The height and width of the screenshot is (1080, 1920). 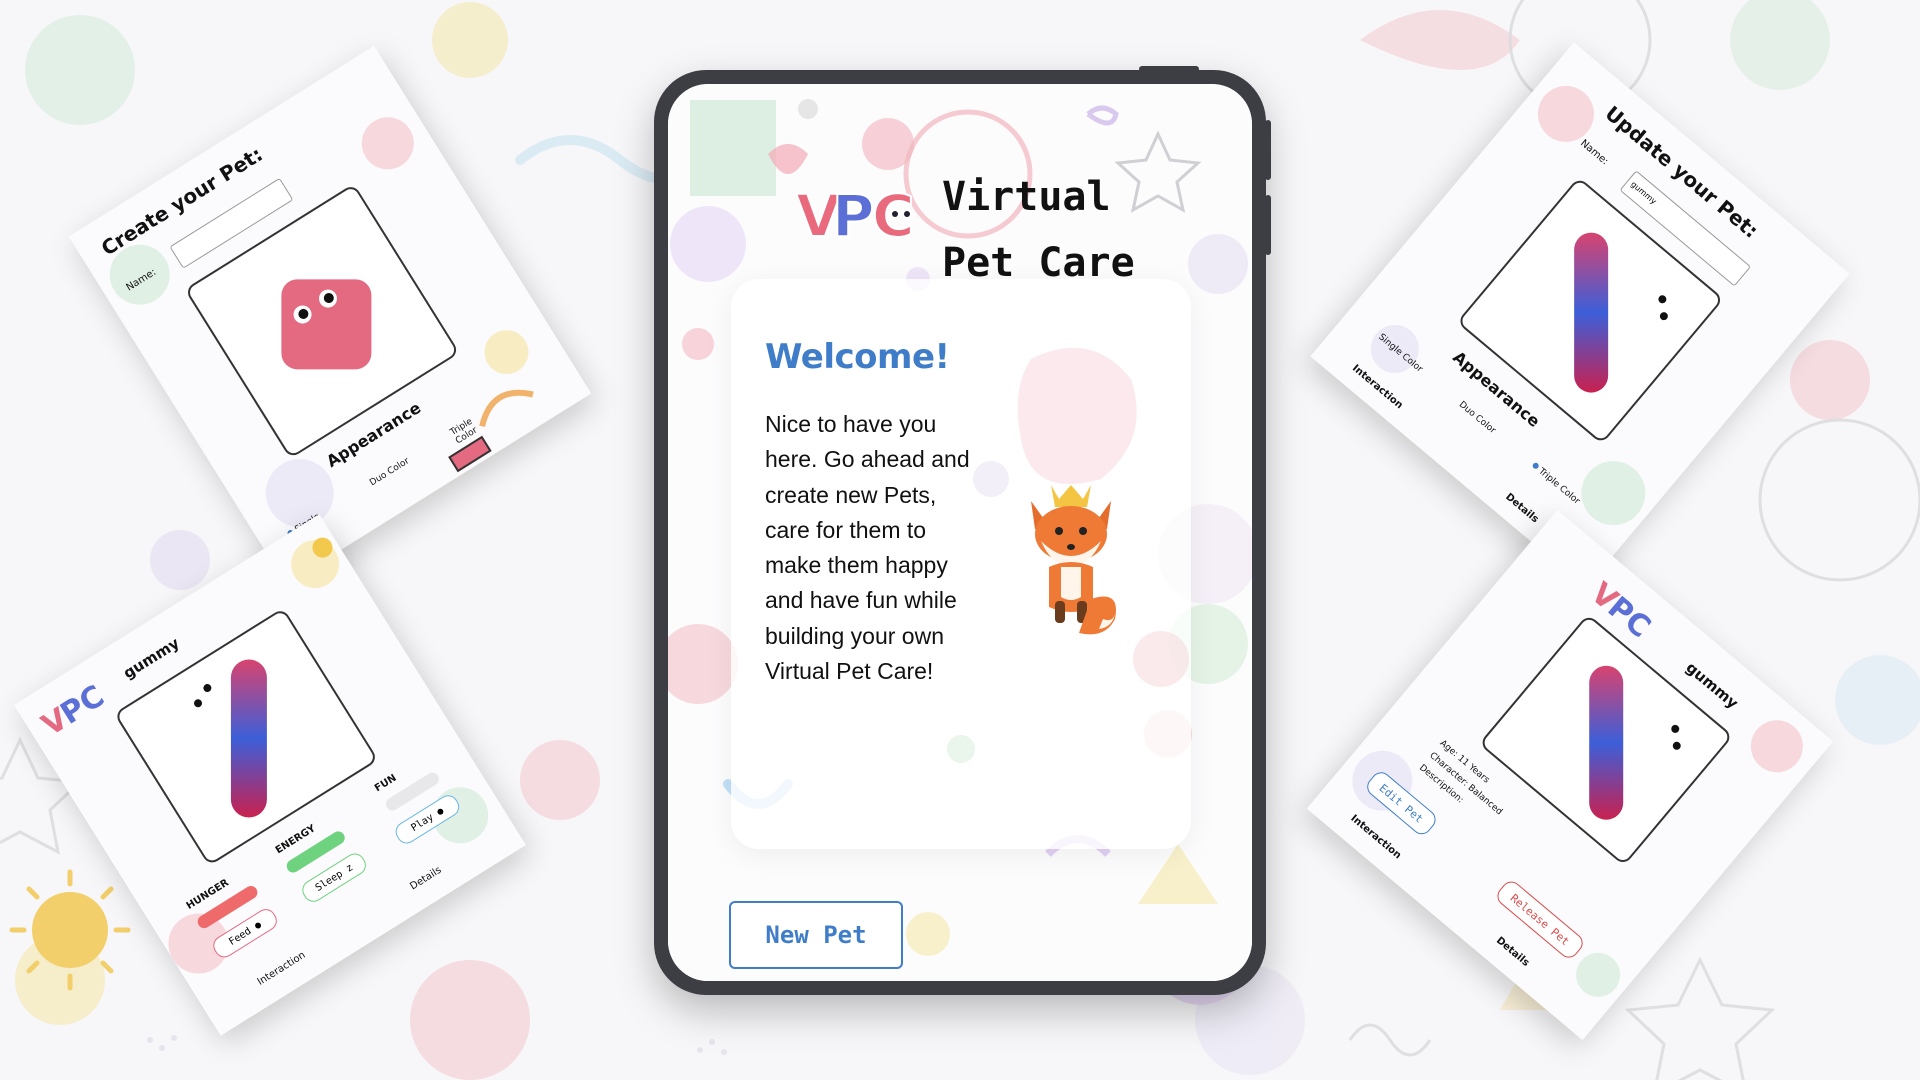 What do you see at coordinates (349, 868) in the screenshot?
I see `zzz-icon: z` at bounding box center [349, 868].